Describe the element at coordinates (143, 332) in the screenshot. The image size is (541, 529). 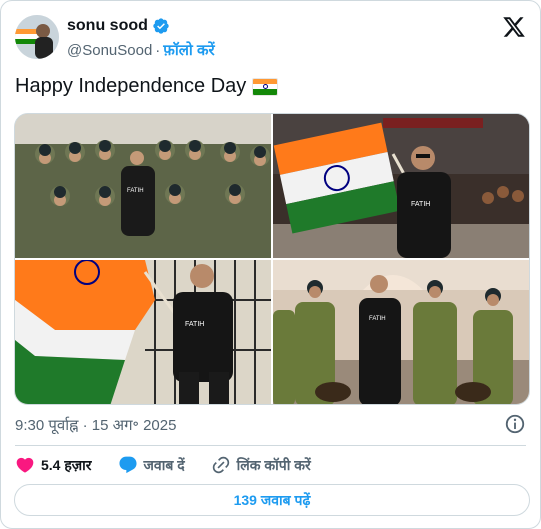
I see `photo-waving-flag: FATIH` at that location.